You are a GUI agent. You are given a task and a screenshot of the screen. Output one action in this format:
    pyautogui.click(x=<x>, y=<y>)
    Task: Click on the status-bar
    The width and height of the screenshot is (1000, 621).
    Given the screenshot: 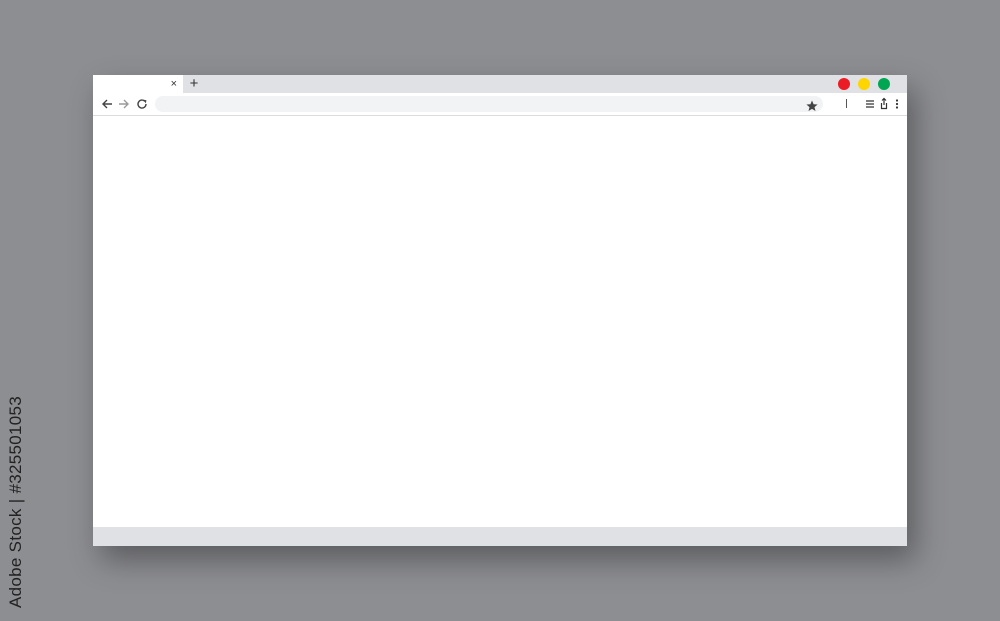 What is the action you would take?
    pyautogui.click(x=500, y=536)
    